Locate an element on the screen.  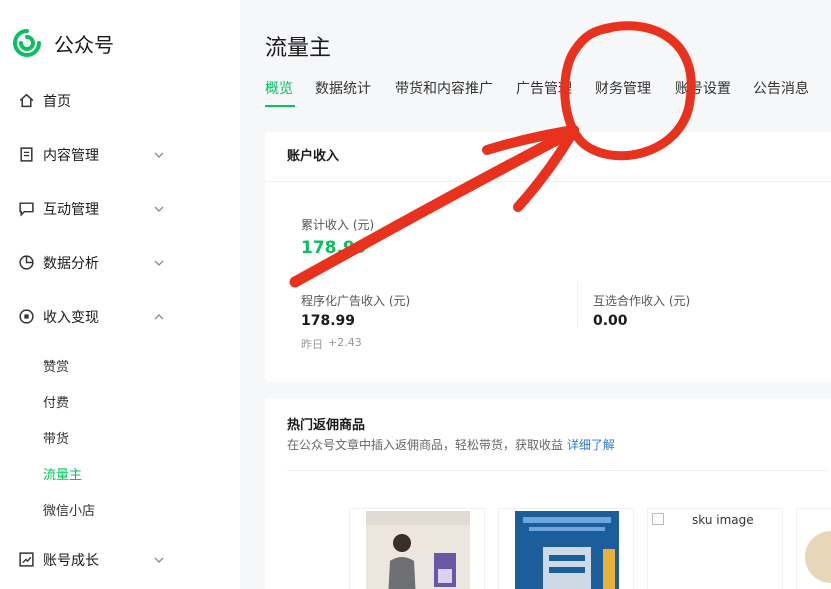
column-divider is located at coordinates (577, 304).